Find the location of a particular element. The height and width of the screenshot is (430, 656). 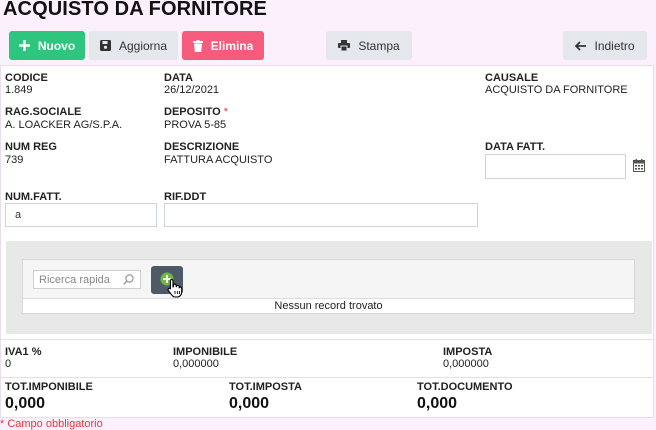

delete-button: Elimina is located at coordinates (223, 45).